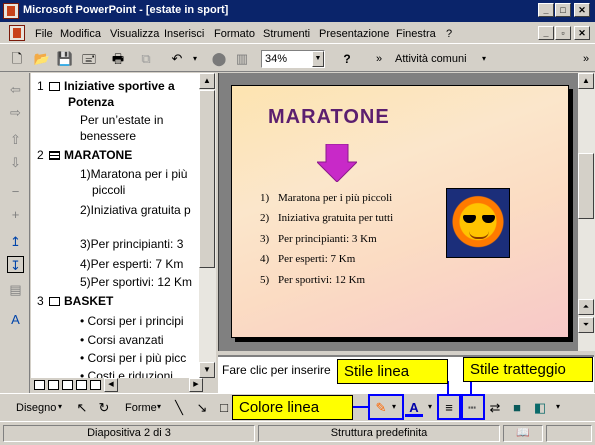 The height and width of the screenshot is (445, 595). I want to click on spelling-status-icon: 📖, so click(523, 433).